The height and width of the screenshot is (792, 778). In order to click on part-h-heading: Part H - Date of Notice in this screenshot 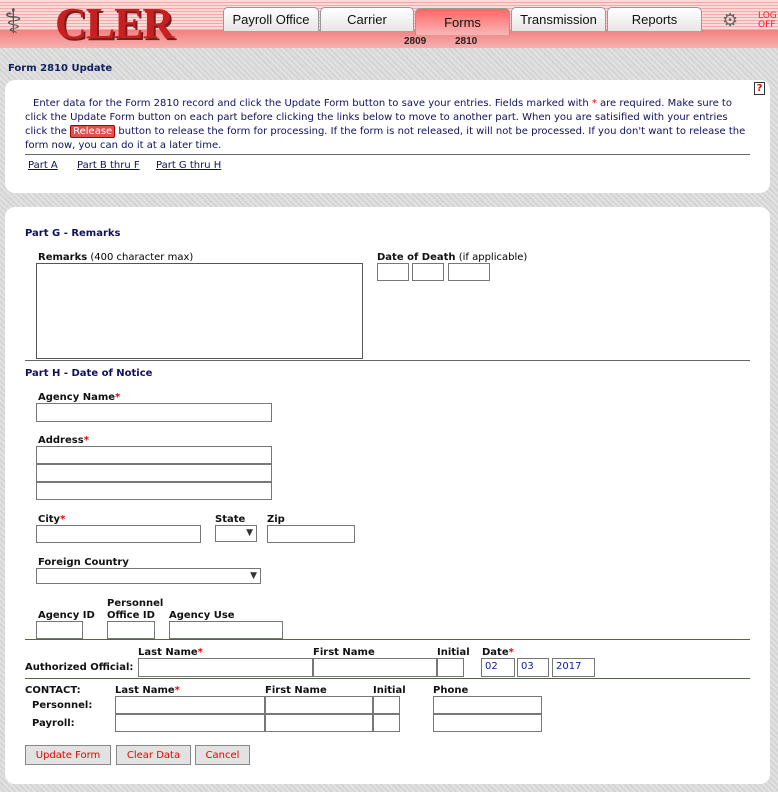, I will do `click(89, 373)`.